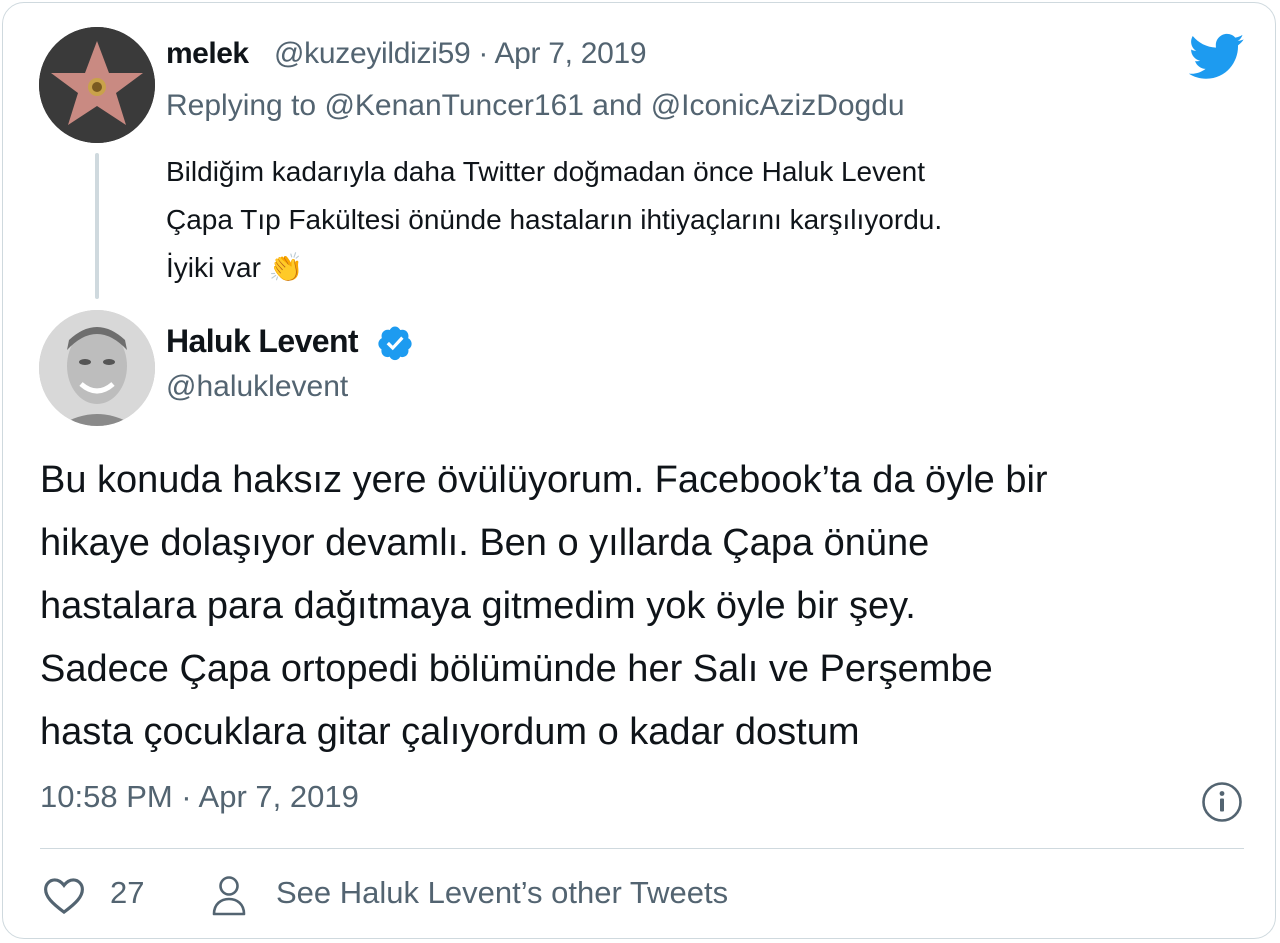  I want to click on and-label: and, so click(617, 105).